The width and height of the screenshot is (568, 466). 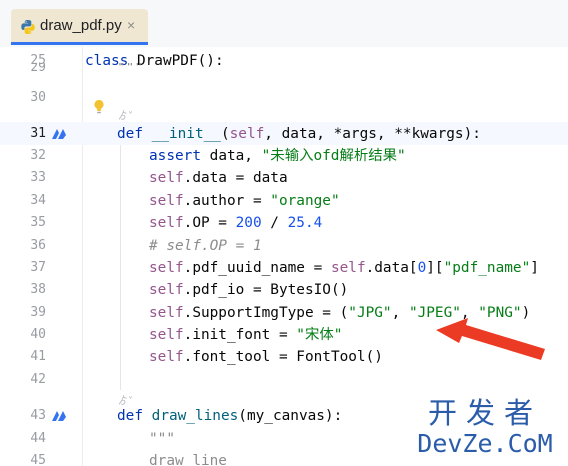 I want to click on watermark-bottom: DevZe.CoM, so click(x=485, y=443).